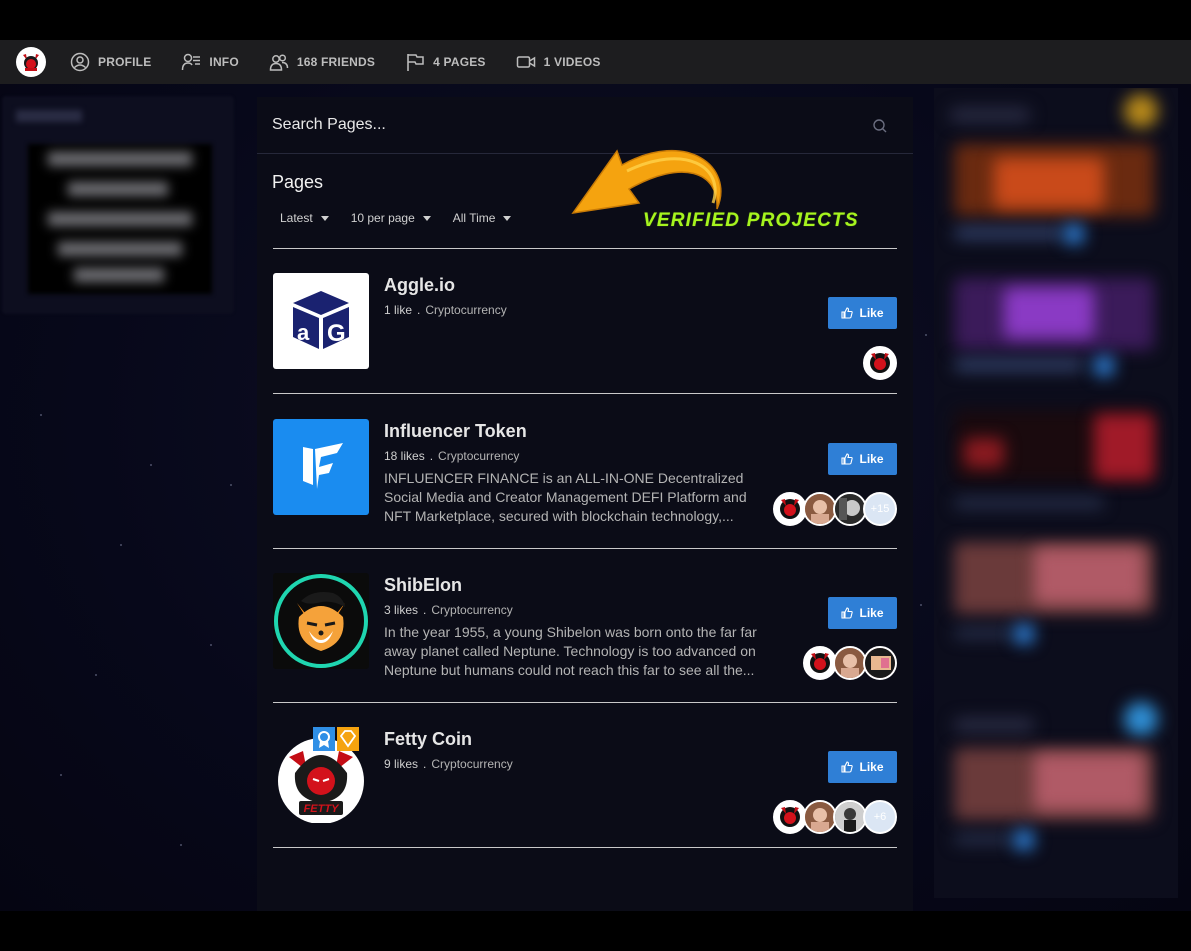 Image resolution: width=1191 pixels, height=951 pixels. I want to click on filter-bar: Latest 10 per page All Time, so click(406, 218).